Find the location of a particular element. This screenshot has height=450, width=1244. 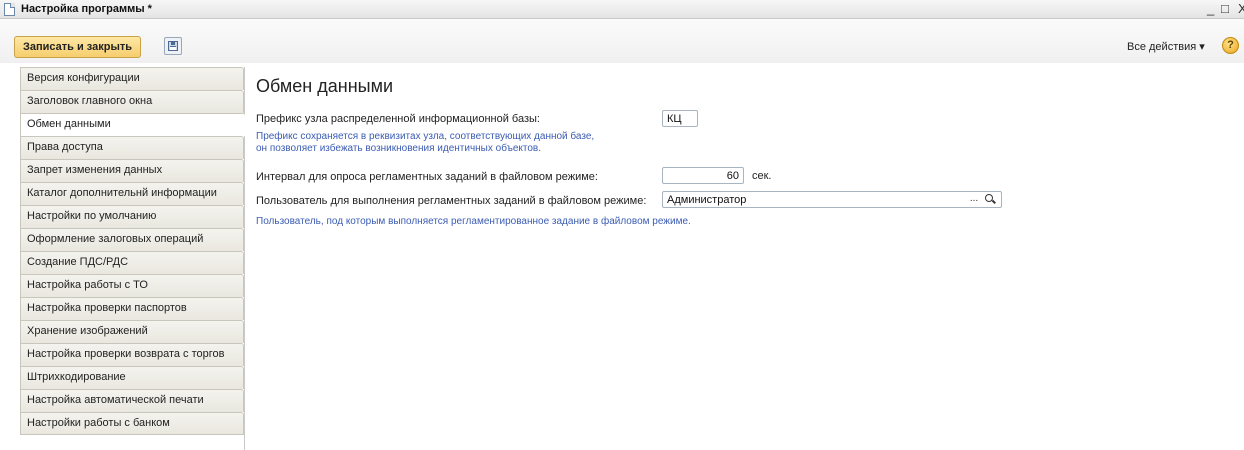

sidebar-item-to-settings: Настройка работы с ТО is located at coordinates (132, 285).